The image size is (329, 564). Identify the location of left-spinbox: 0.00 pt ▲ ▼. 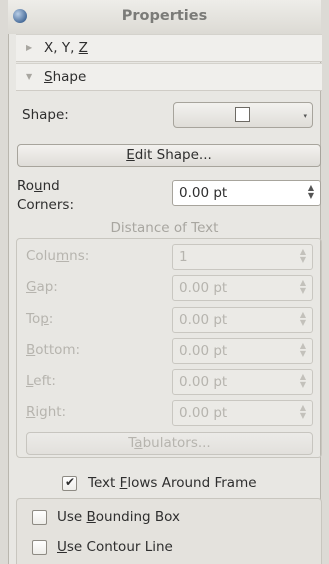
(242, 382).